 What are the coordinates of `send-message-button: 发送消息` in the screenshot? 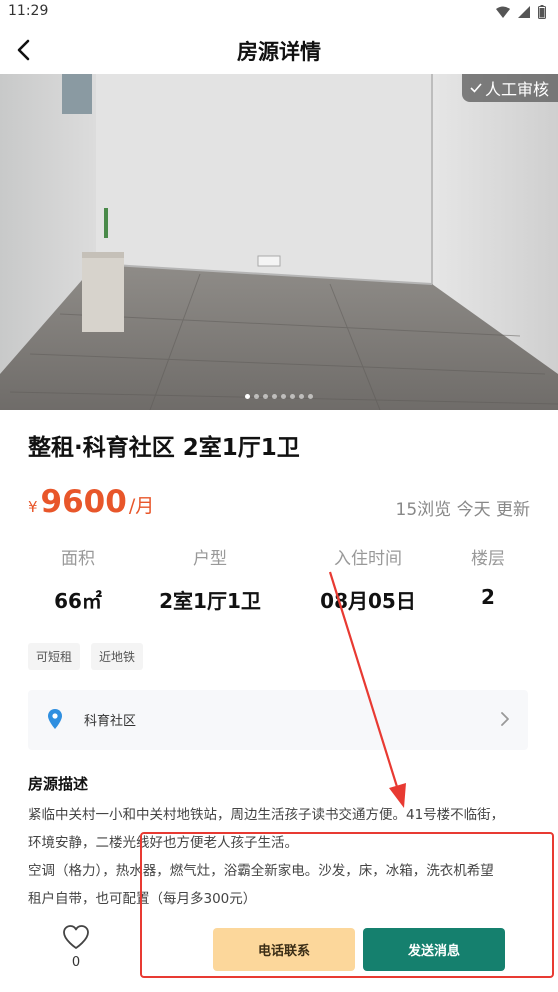 It's located at (434, 949).